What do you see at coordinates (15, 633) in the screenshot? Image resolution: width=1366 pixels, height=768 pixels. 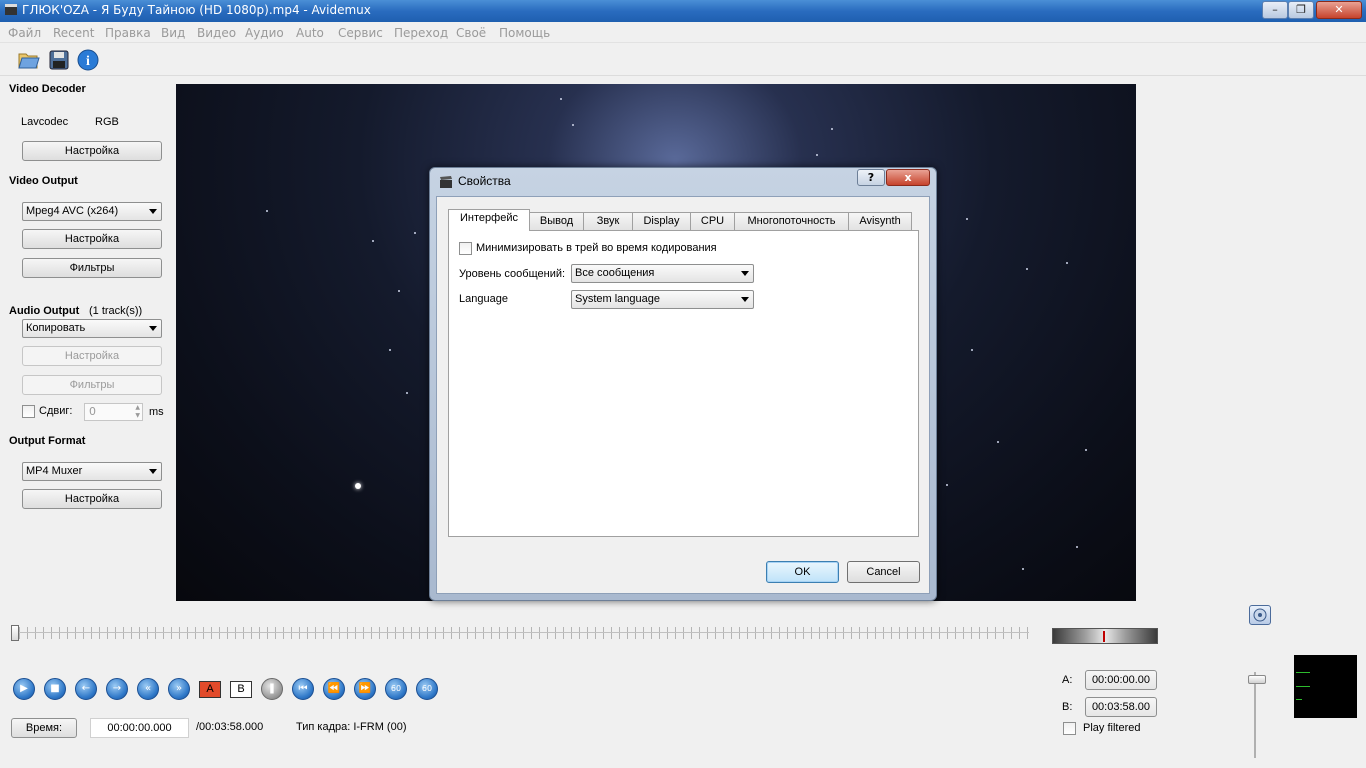 I see `seek-slider-thumb` at bounding box center [15, 633].